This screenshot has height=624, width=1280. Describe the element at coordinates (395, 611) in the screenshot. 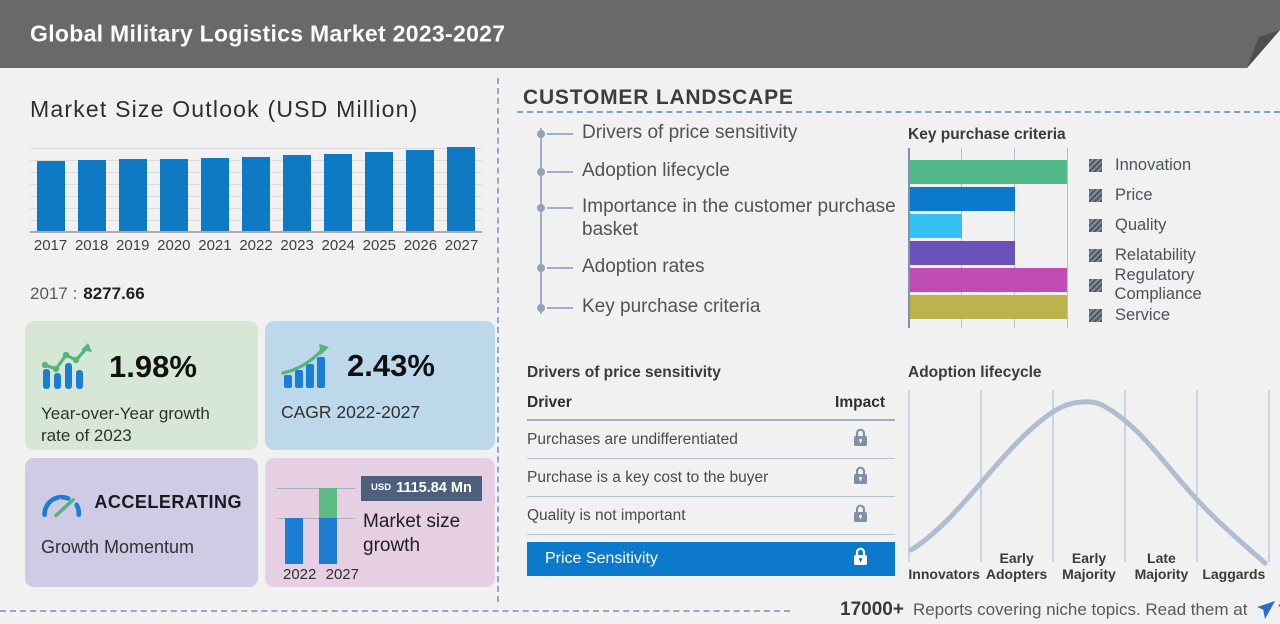

I see `footer-dashed-line` at that location.